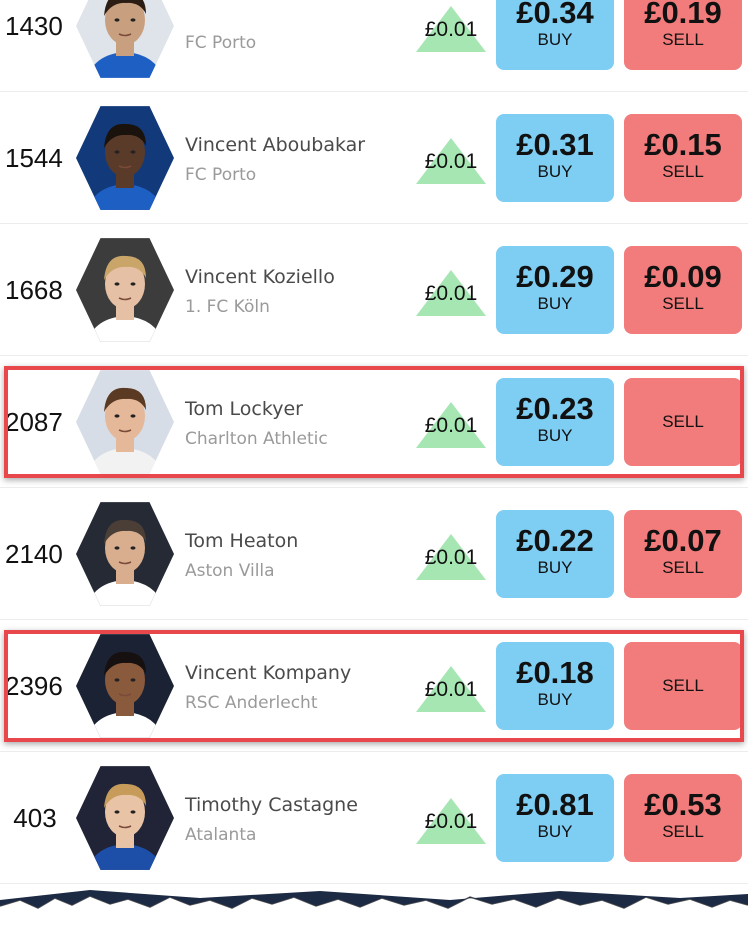  Describe the element at coordinates (35, 817) in the screenshot. I see `player-rank: 403` at that location.